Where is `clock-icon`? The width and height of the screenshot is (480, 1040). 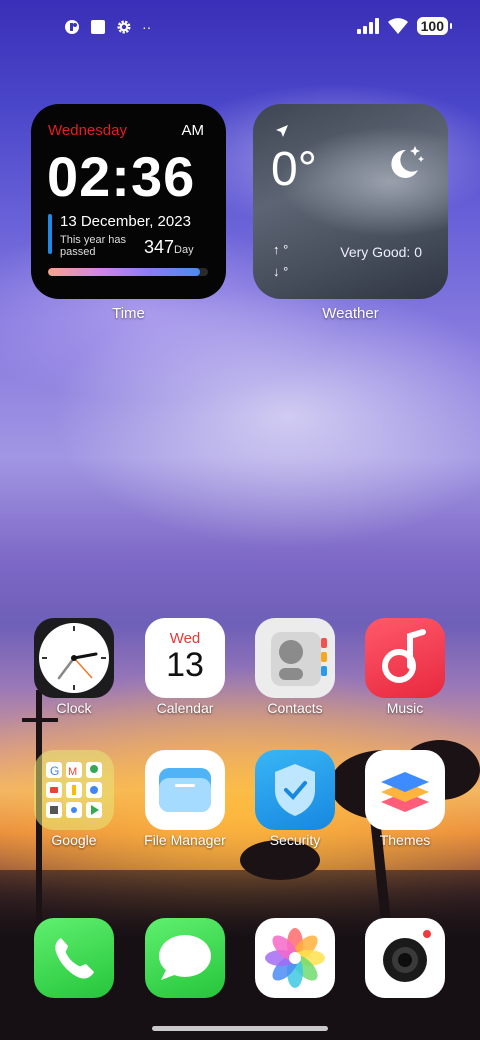
clock-icon is located at coordinates (74, 658).